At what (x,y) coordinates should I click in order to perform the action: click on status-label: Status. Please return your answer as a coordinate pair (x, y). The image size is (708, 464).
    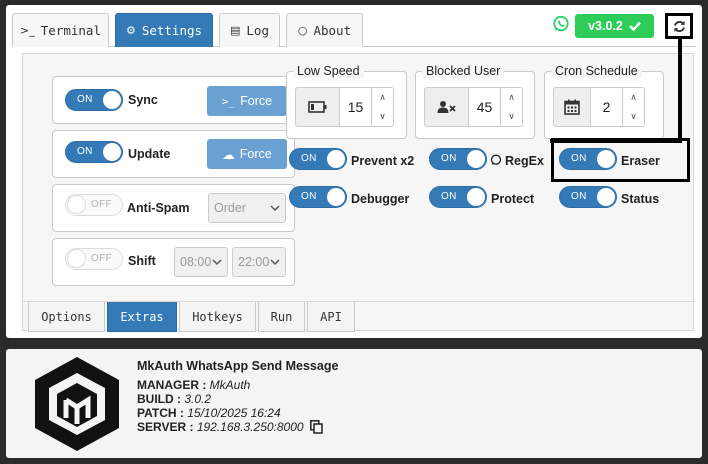
    Looking at the image, I should click on (640, 199).